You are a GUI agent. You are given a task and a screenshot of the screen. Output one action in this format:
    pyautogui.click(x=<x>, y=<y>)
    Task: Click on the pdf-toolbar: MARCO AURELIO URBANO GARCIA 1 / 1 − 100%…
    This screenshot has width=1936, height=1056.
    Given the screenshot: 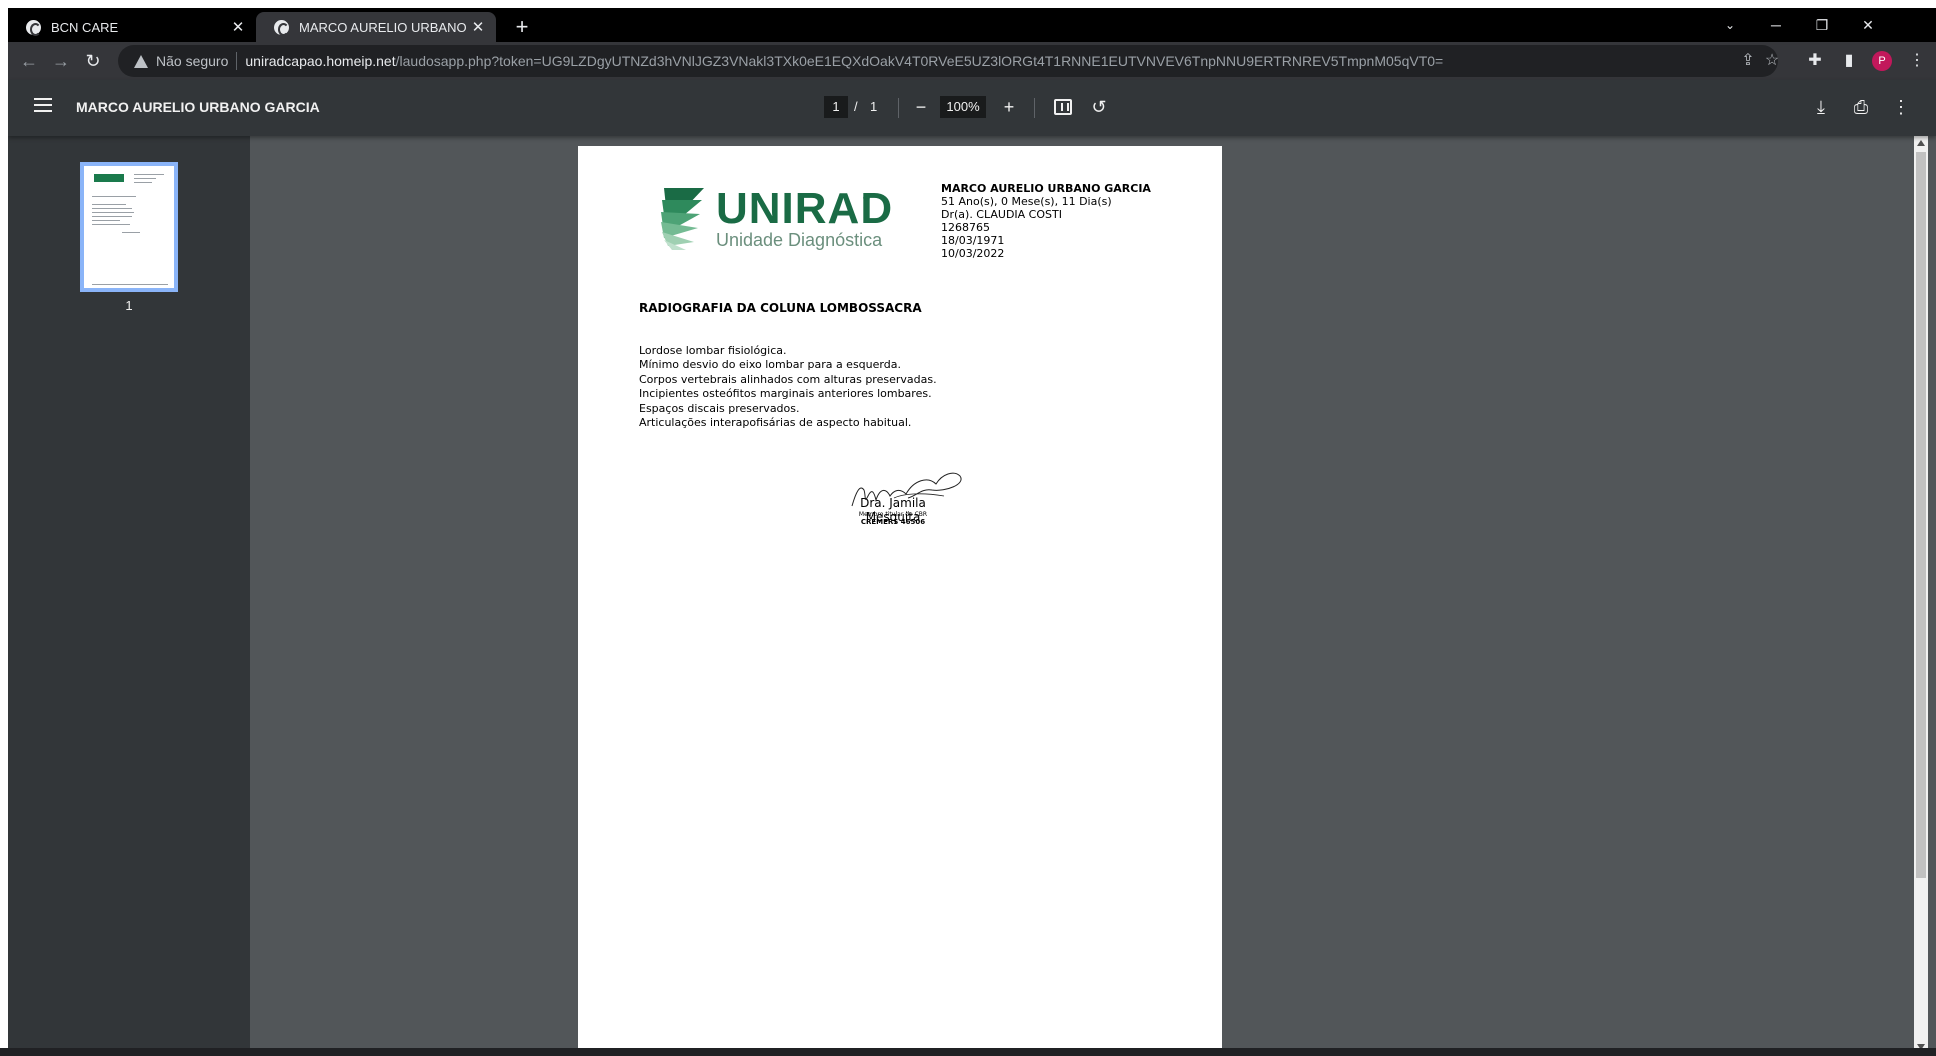 What is the action you would take?
    pyautogui.click(x=972, y=108)
    